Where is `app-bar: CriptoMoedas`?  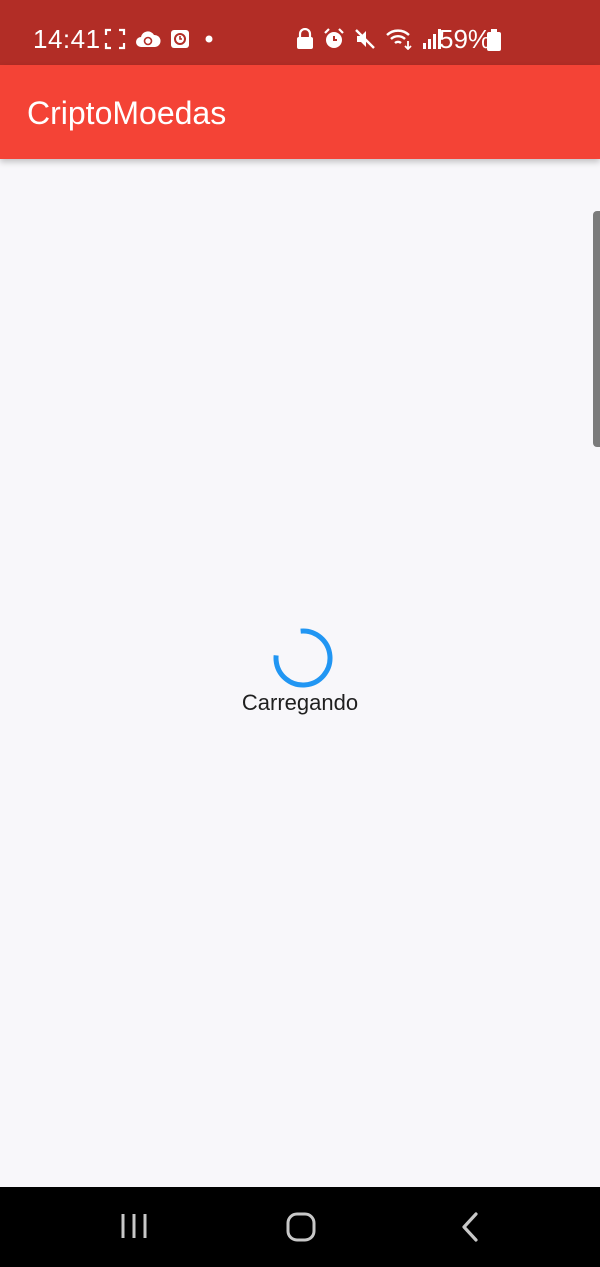
app-bar: CriptoMoedas is located at coordinates (300, 112).